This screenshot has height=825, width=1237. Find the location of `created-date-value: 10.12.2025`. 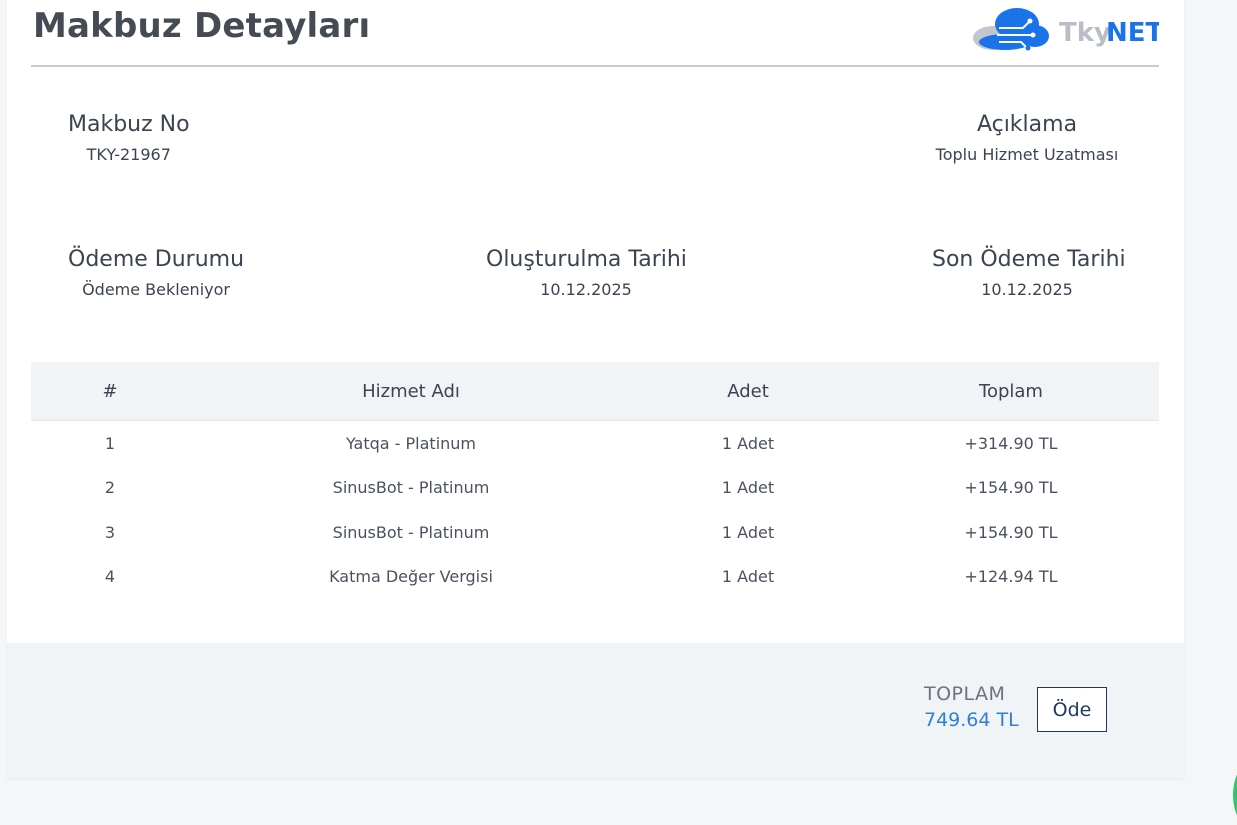

created-date-value: 10.12.2025 is located at coordinates (586, 289).